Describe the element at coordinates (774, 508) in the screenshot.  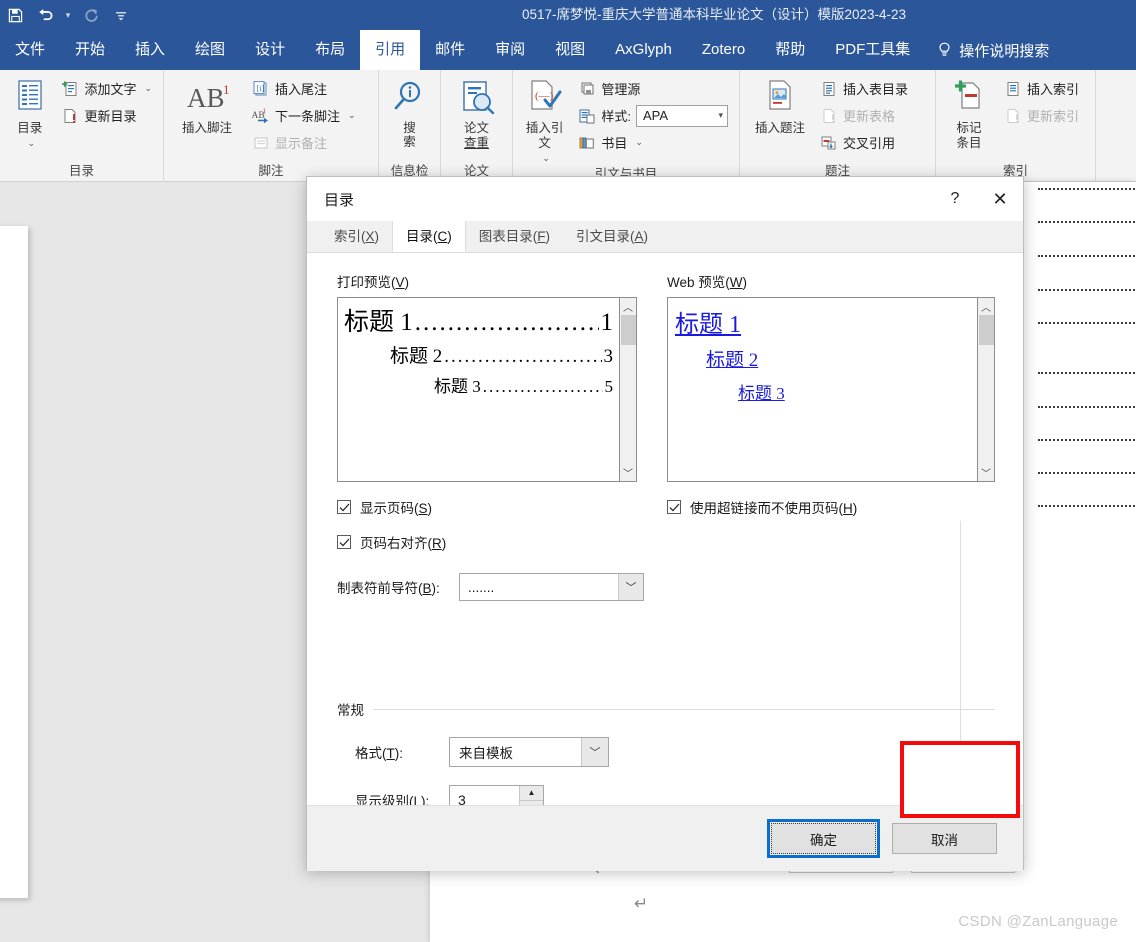
I see `use-hyperlinks-label: 使用超链接而不使用页码(H)` at that location.